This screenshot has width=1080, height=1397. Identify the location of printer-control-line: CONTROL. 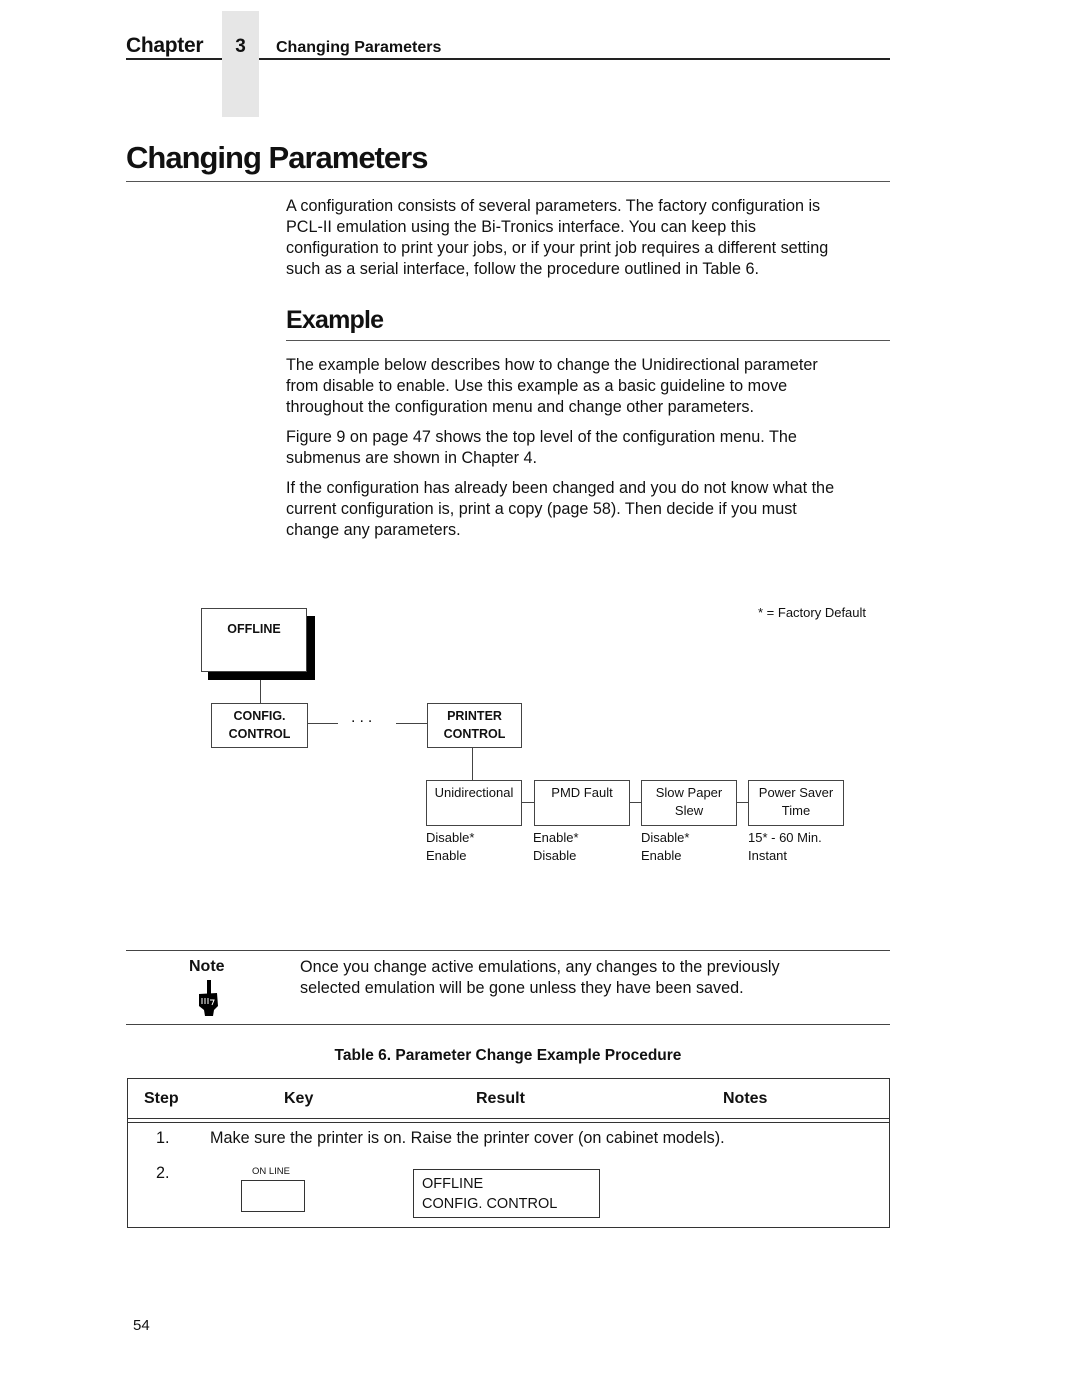
(474, 734).